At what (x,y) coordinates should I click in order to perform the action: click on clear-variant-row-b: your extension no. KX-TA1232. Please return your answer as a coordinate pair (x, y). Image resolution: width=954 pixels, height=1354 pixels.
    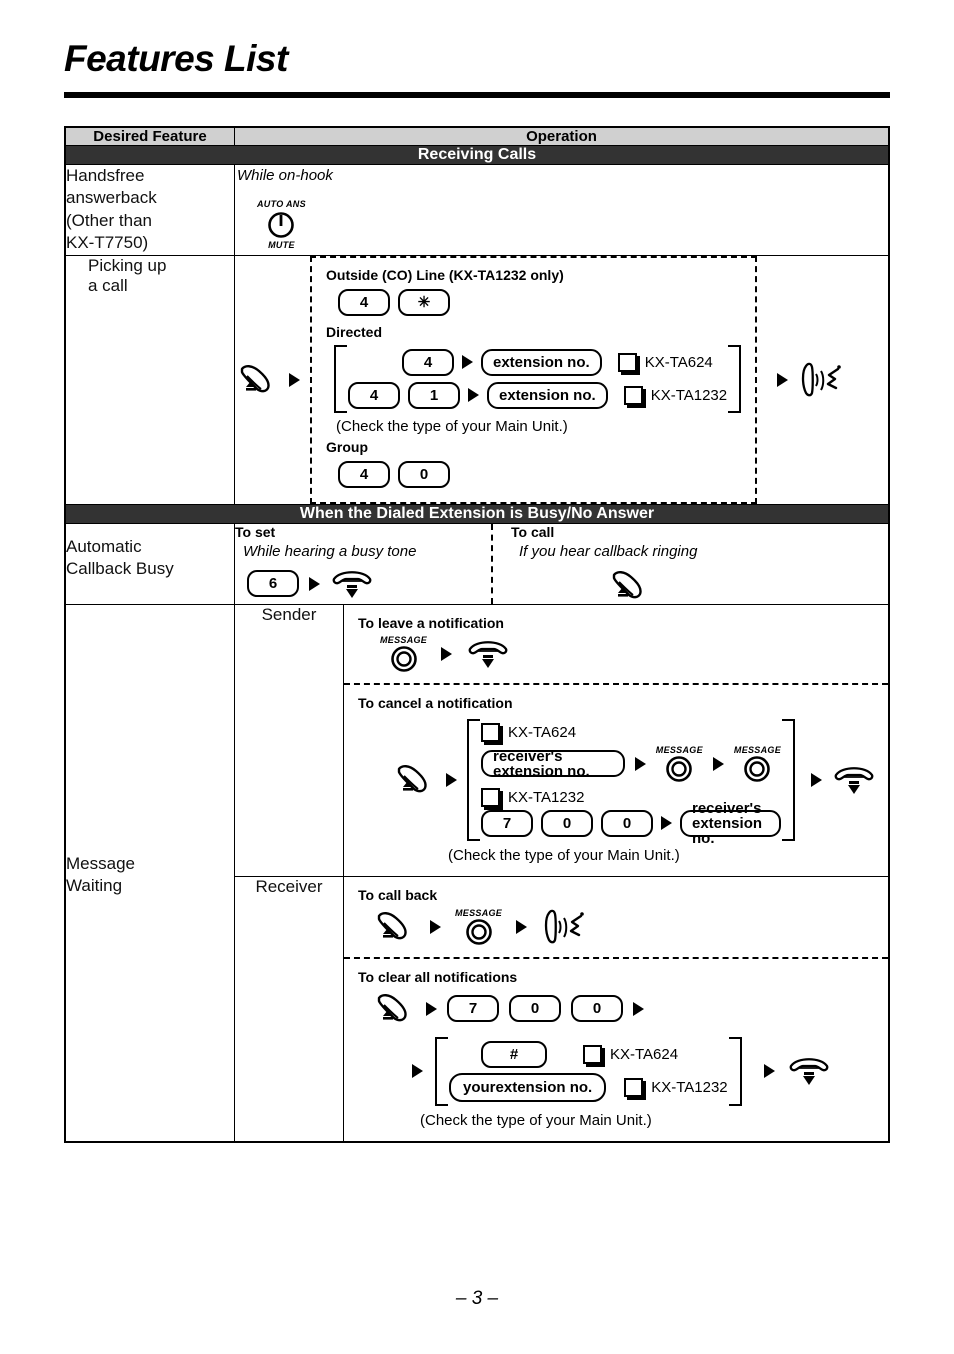
    Looking at the image, I should click on (588, 1087).